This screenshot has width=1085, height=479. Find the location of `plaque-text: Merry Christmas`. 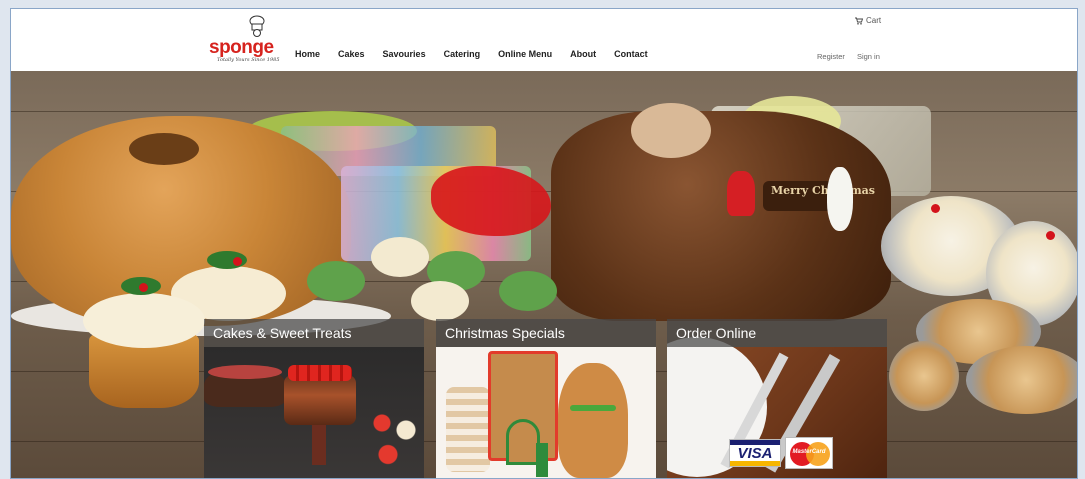

plaque-text: Merry Christmas is located at coordinates (823, 190).